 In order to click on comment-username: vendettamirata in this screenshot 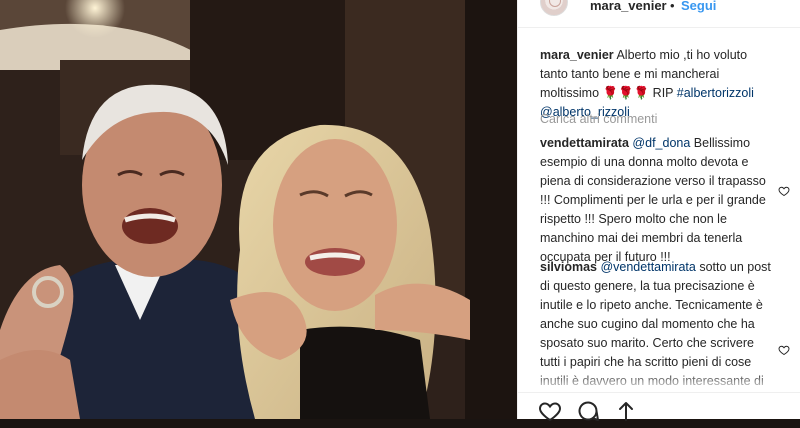, I will do `click(584, 143)`.